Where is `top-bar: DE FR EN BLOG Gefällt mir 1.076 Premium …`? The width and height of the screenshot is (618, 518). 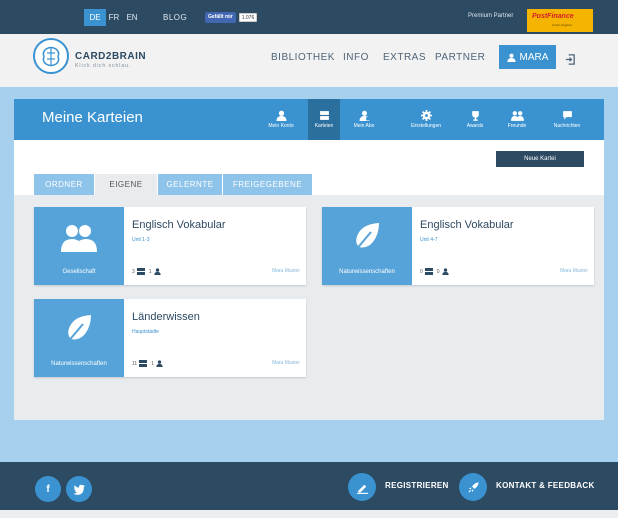
top-bar: DE FR EN BLOG Gefällt mir 1.076 Premium … is located at coordinates (309, 17).